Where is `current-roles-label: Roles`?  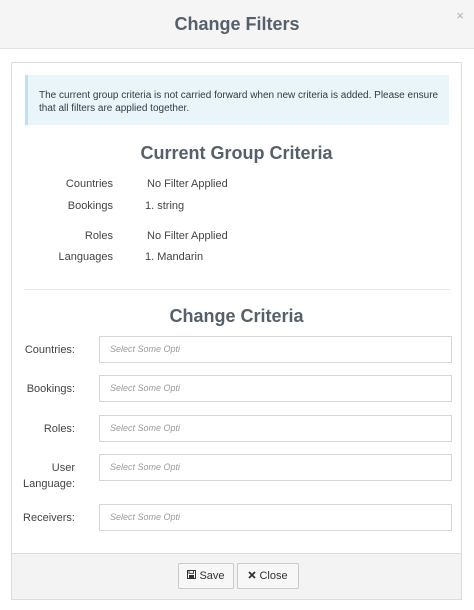
current-roles-label: Roles is located at coordinates (98, 236).